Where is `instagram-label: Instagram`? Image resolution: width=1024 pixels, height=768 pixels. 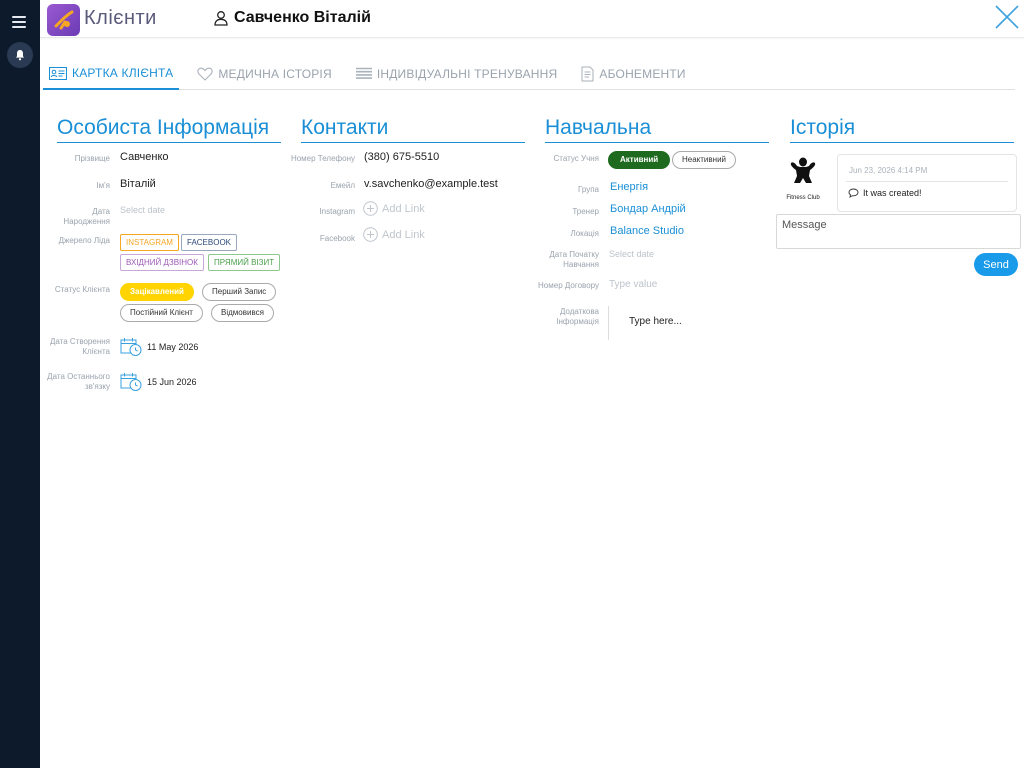 instagram-label: Instagram is located at coordinates (337, 211).